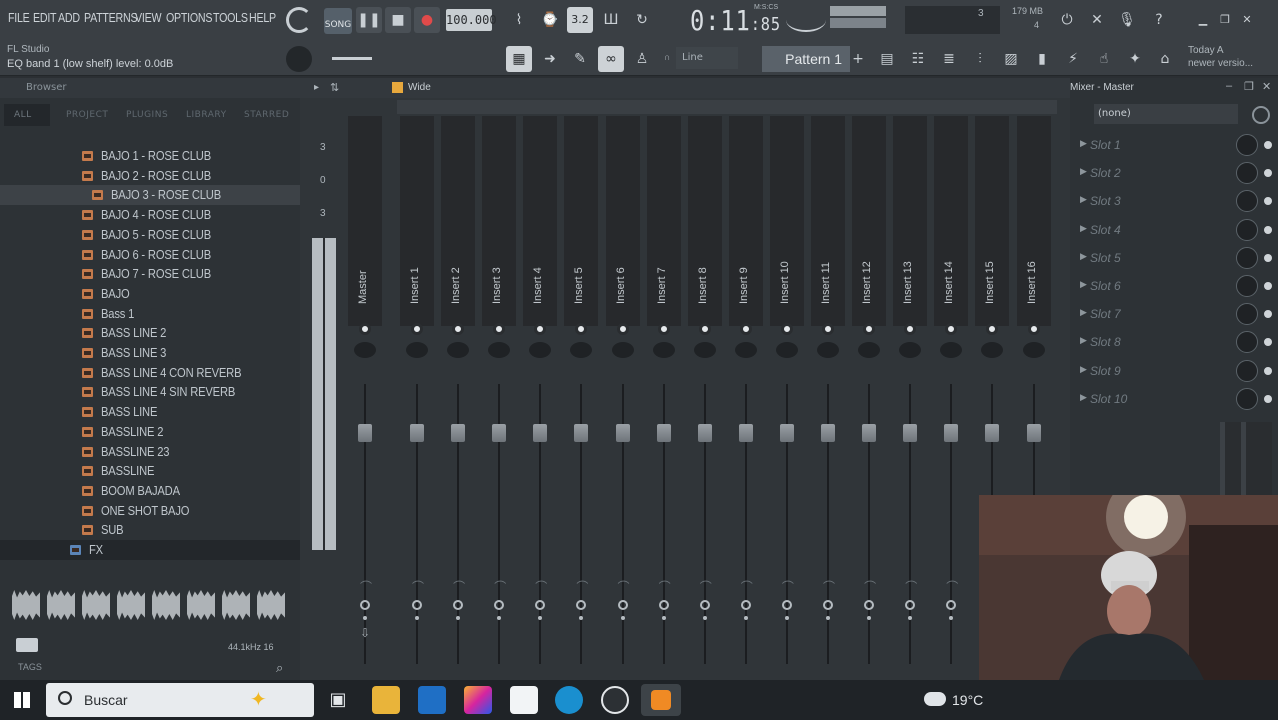 The width and height of the screenshot is (1278, 720). Describe the element at coordinates (910, 281) in the screenshot. I see `channel-label: Insert 13` at that location.